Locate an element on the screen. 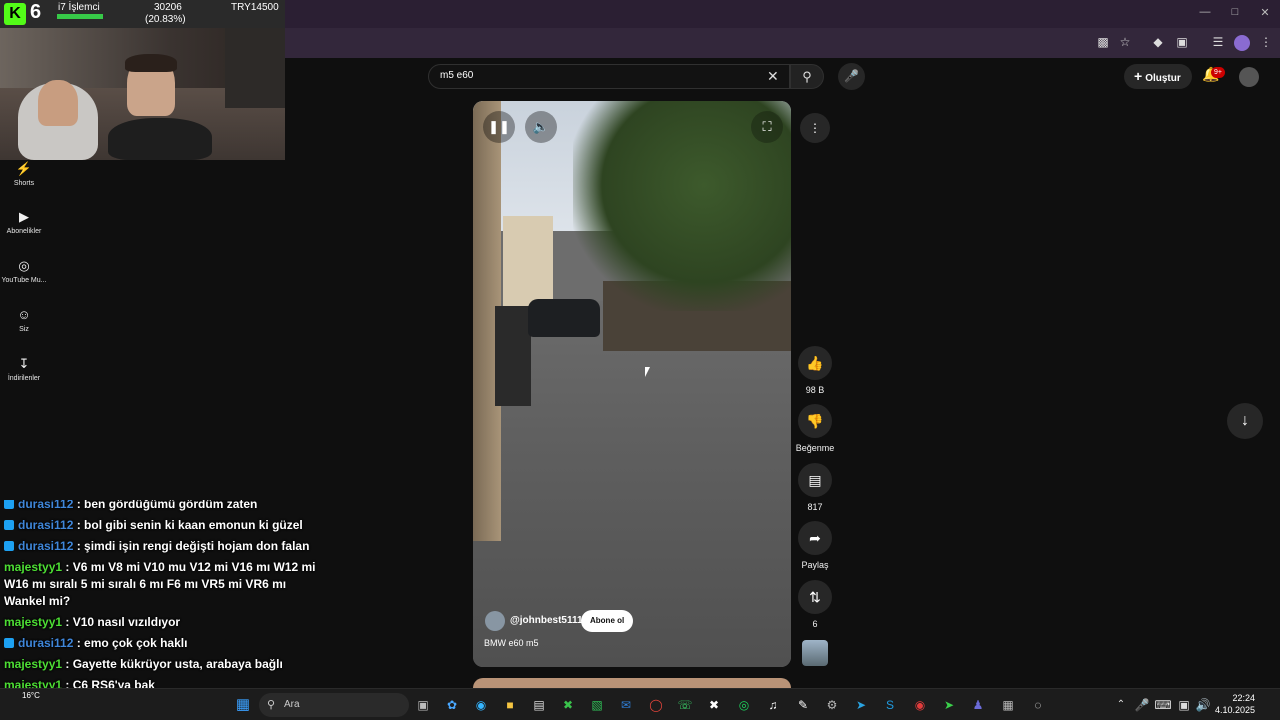 The image size is (1280, 720). comments-count: 817 is located at coordinates (815, 507).